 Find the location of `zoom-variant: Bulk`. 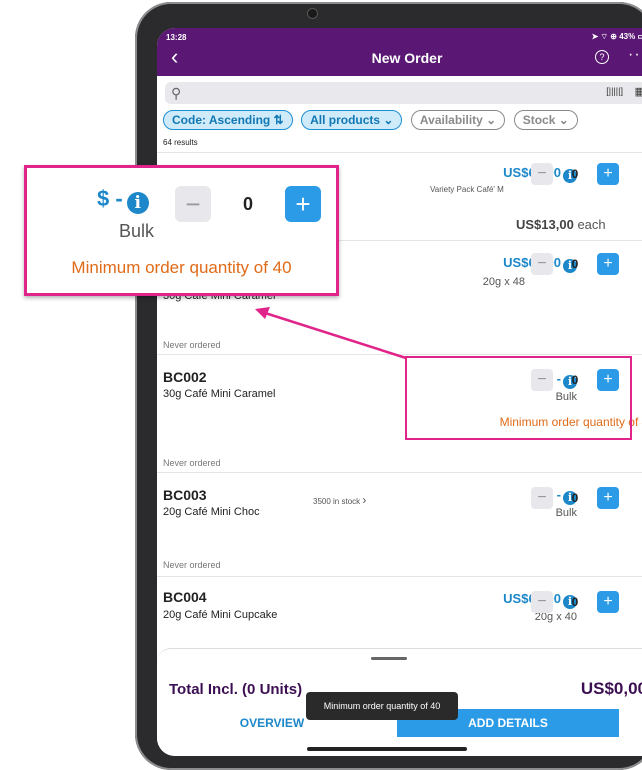

zoom-variant: Bulk is located at coordinates (137, 231).